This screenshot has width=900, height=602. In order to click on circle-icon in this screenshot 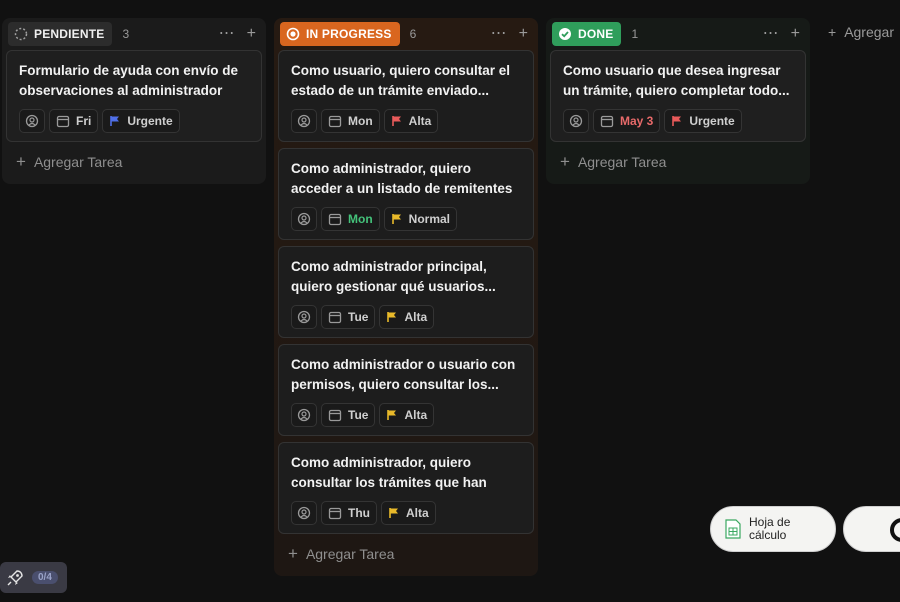, I will do `click(895, 530)`.